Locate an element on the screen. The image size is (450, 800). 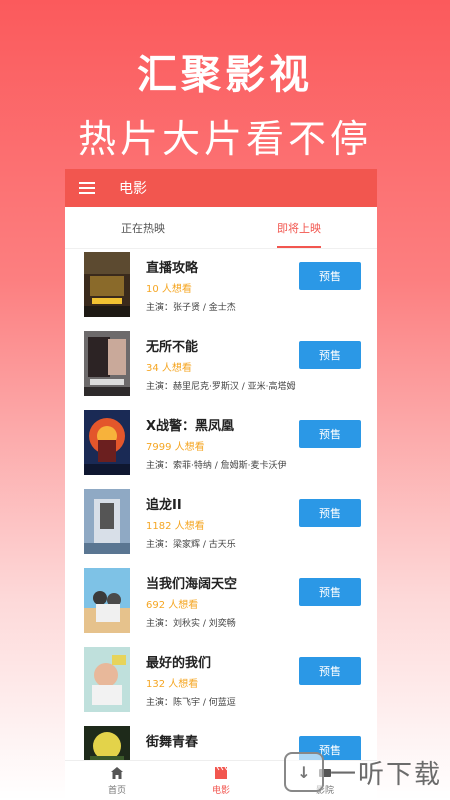
movie-cast: 主演：梁家辉 / 古天乐 is located at coordinates (191, 545).